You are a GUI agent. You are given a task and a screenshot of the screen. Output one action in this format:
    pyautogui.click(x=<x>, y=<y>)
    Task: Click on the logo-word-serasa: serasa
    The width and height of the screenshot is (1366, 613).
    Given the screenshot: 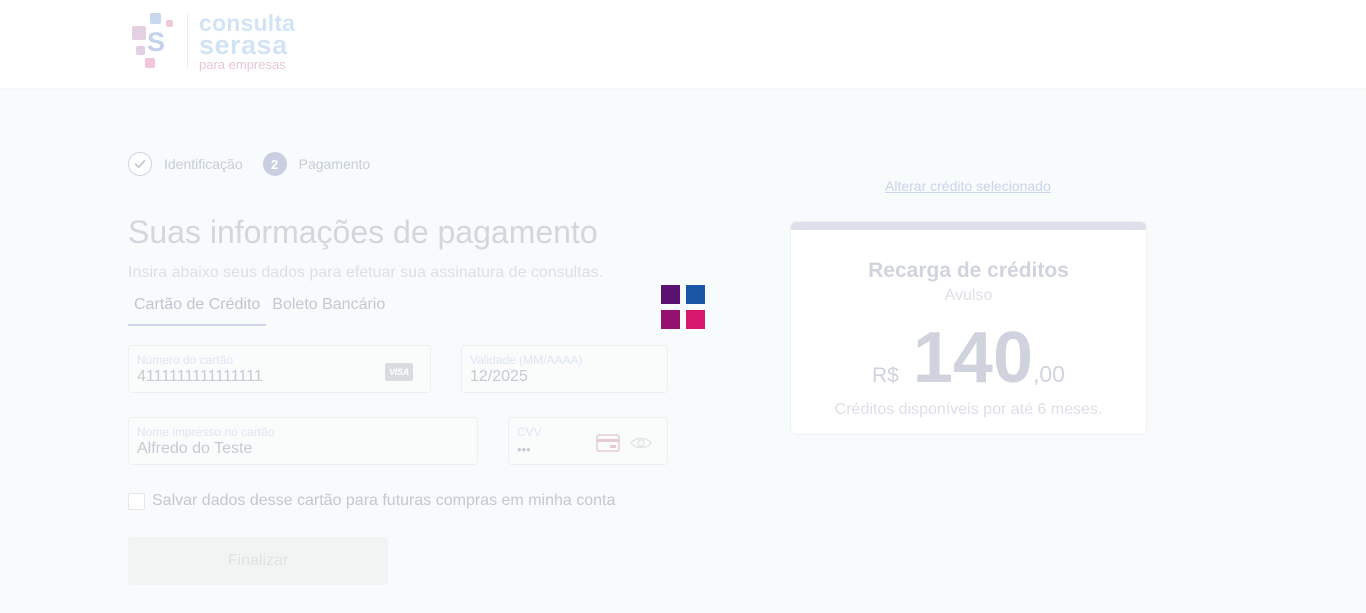 What is the action you would take?
    pyautogui.click(x=243, y=45)
    